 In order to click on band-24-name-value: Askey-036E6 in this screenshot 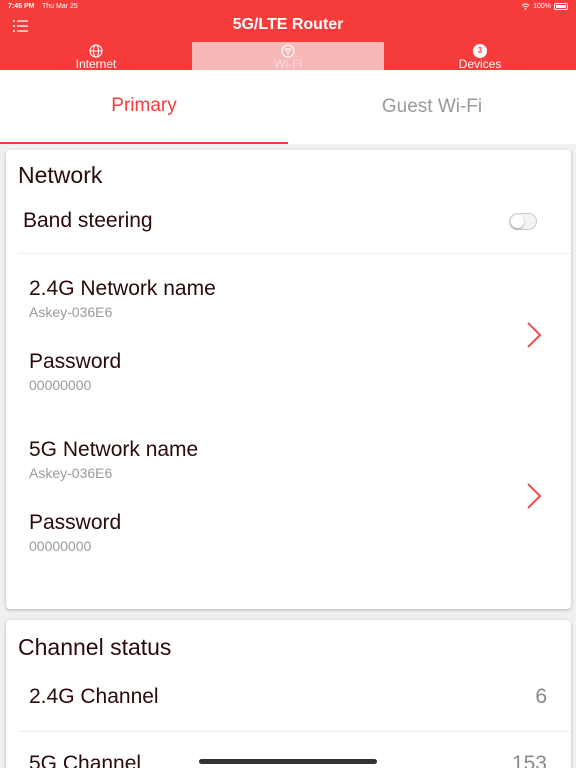, I will do `click(71, 312)`.